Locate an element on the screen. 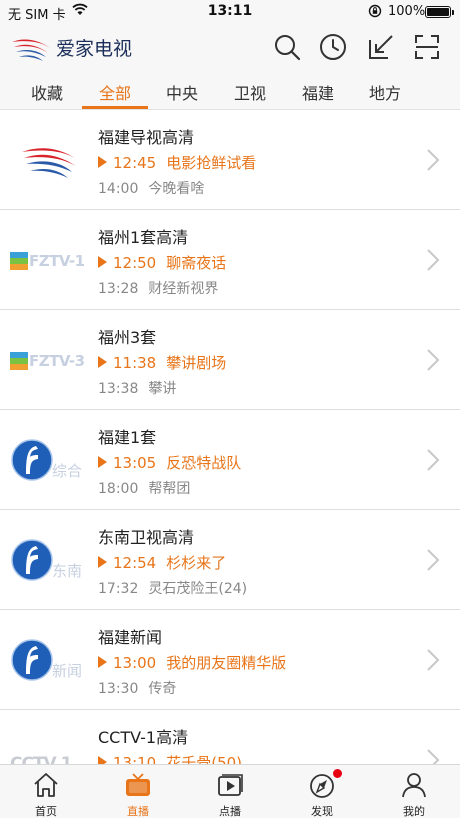  fztv-1-logo: FZTV-1 is located at coordinates (48, 260).